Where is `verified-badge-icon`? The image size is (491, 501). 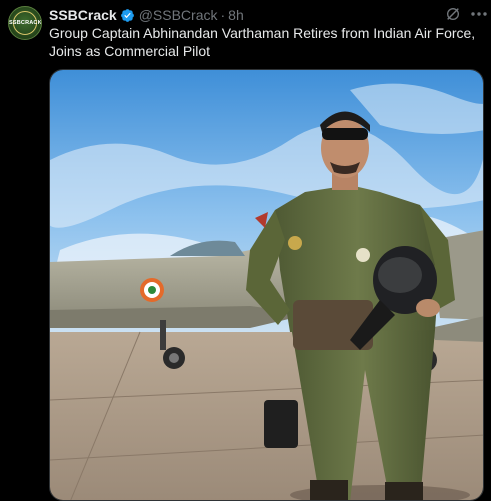 verified-badge-icon is located at coordinates (127, 15).